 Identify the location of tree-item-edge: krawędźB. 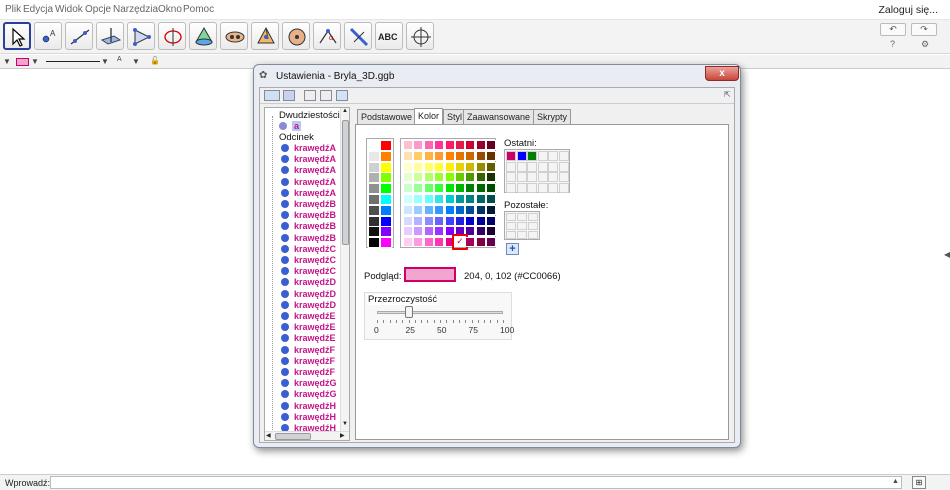
(308, 204).